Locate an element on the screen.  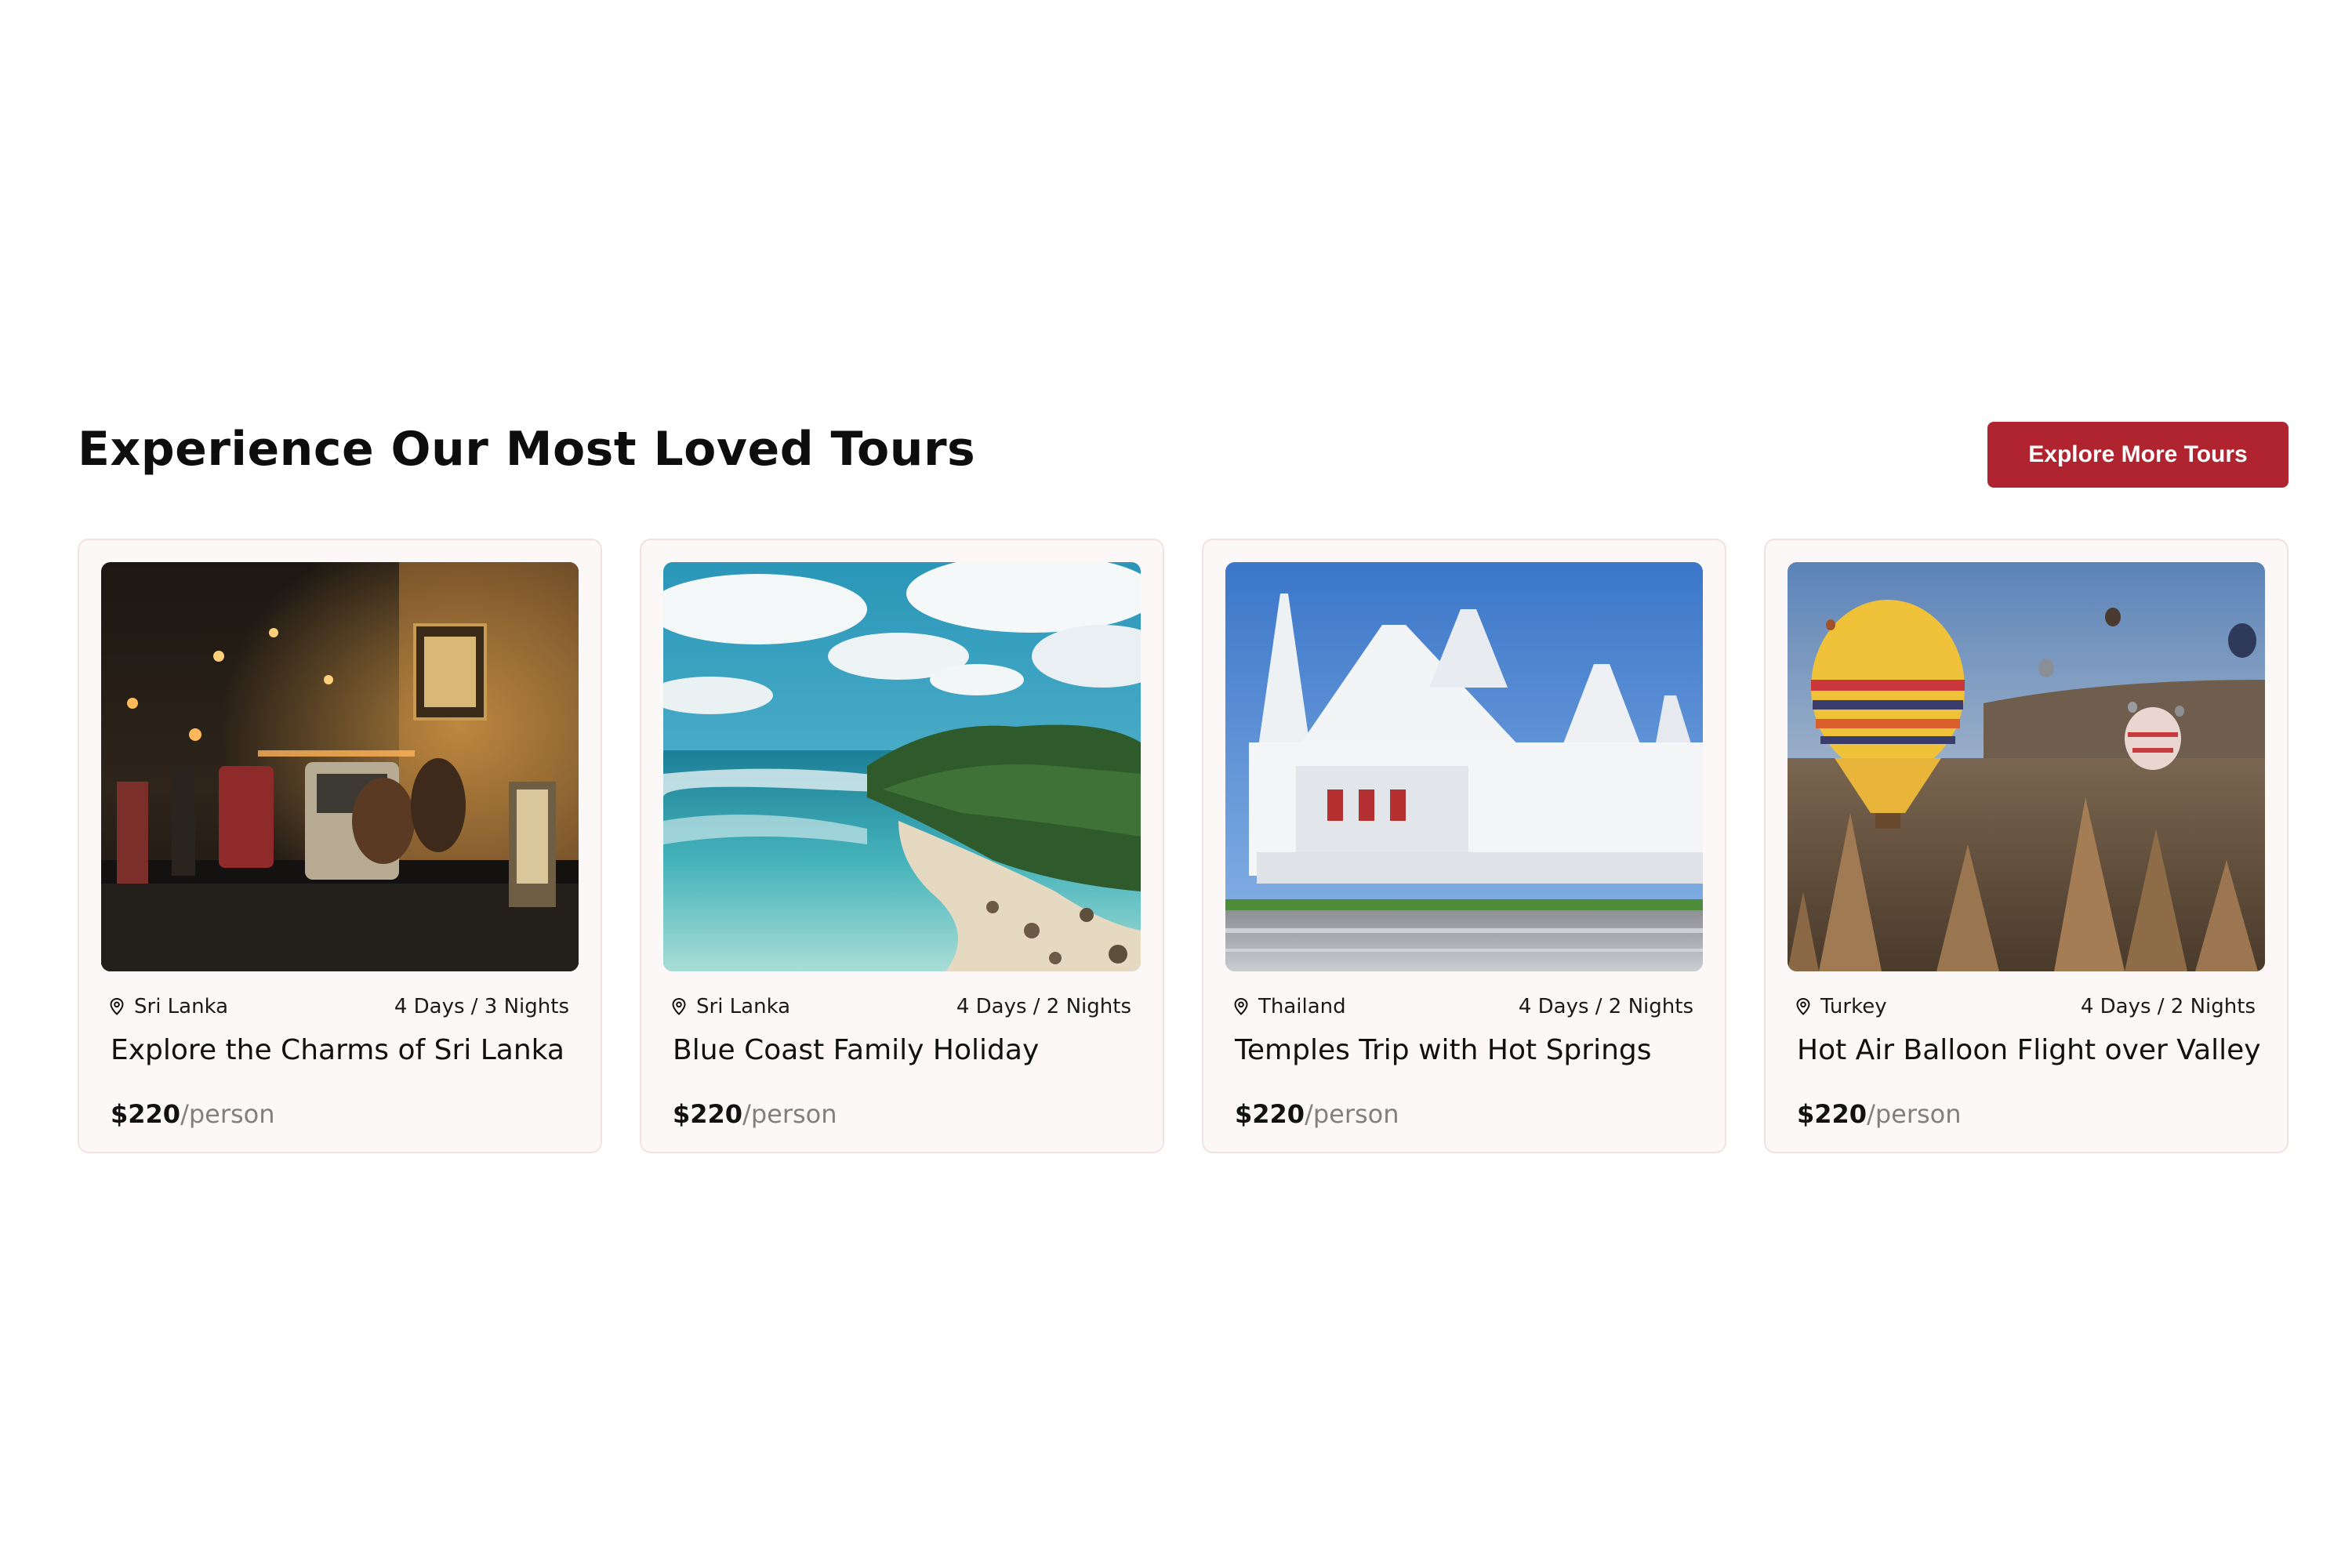
tour-title: Temples Trip with Hot Springs is located at coordinates (1469, 1050).